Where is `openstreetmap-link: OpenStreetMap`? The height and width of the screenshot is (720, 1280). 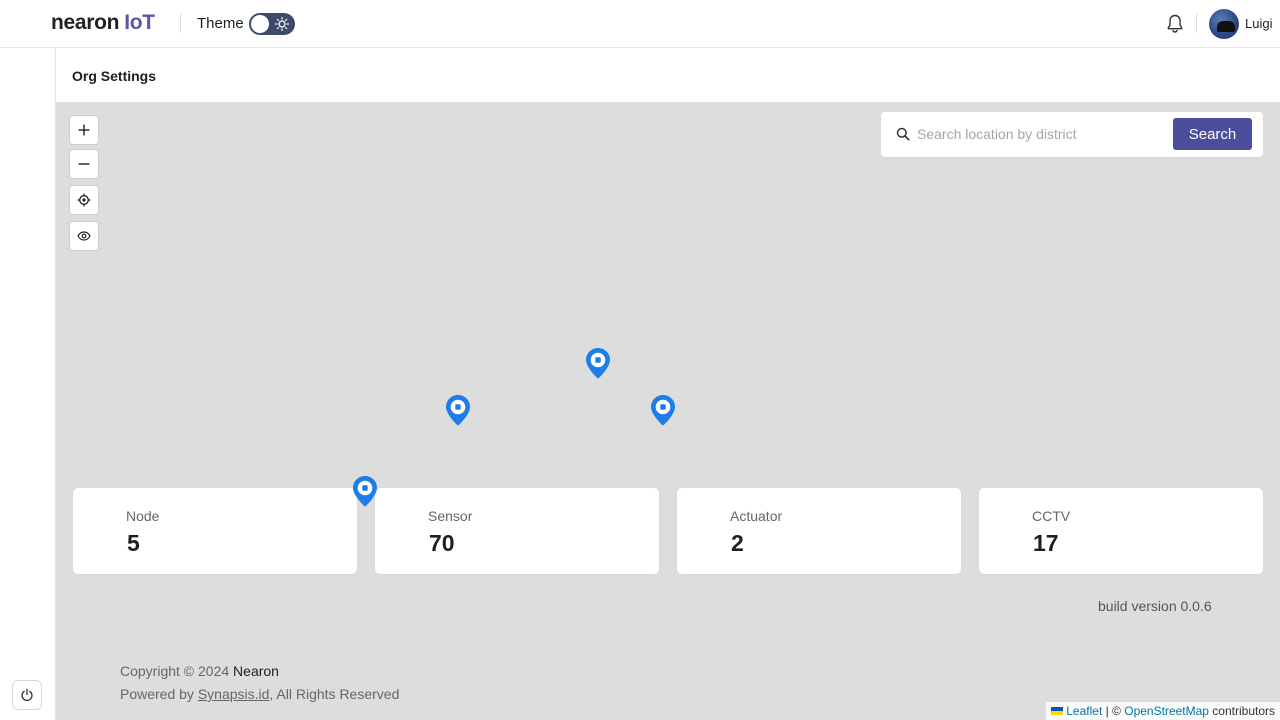
openstreetmap-link: OpenStreetMap is located at coordinates (1166, 711).